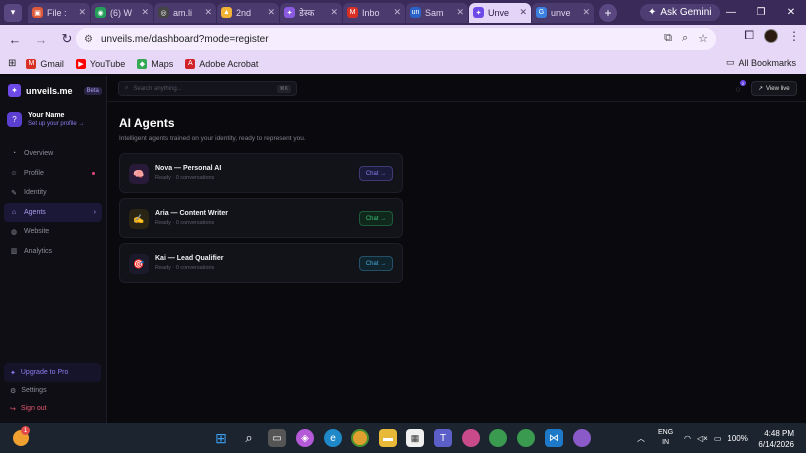 The image size is (806, 453). I want to click on tab-title: (6) W, so click(121, 12).